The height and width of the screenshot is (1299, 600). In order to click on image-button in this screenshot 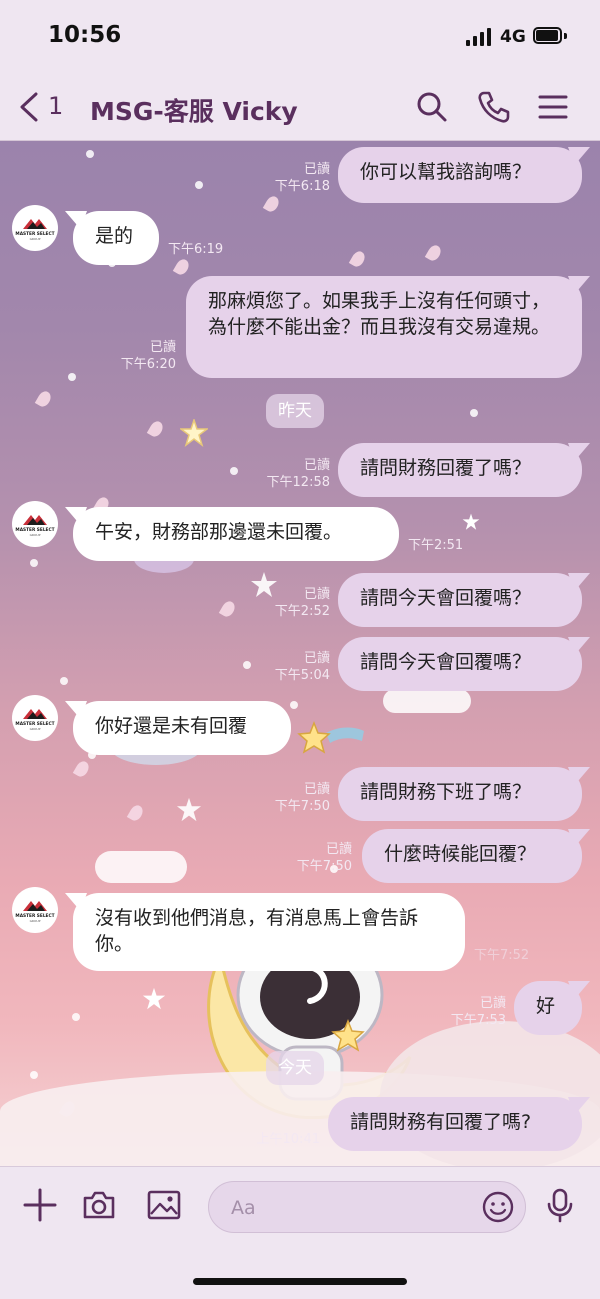, I will do `click(164, 1205)`.